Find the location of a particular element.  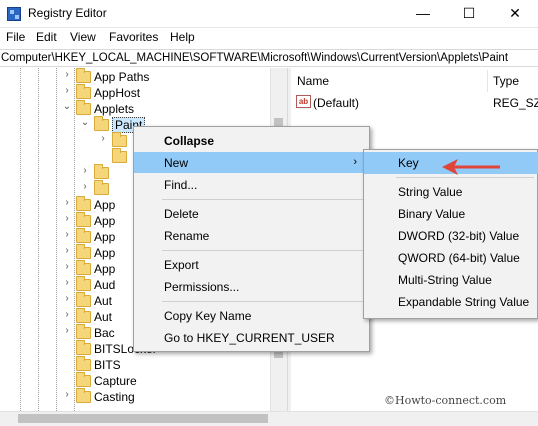

context-menu-item-collapse: Collapse is located at coordinates (251, 140).